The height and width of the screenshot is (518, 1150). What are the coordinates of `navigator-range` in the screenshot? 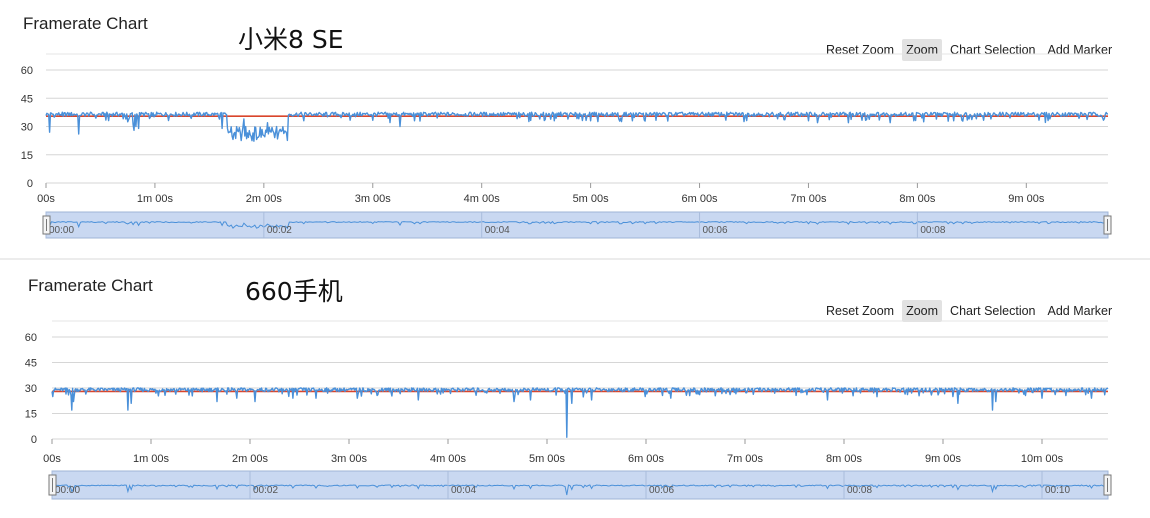 It's located at (577, 225).